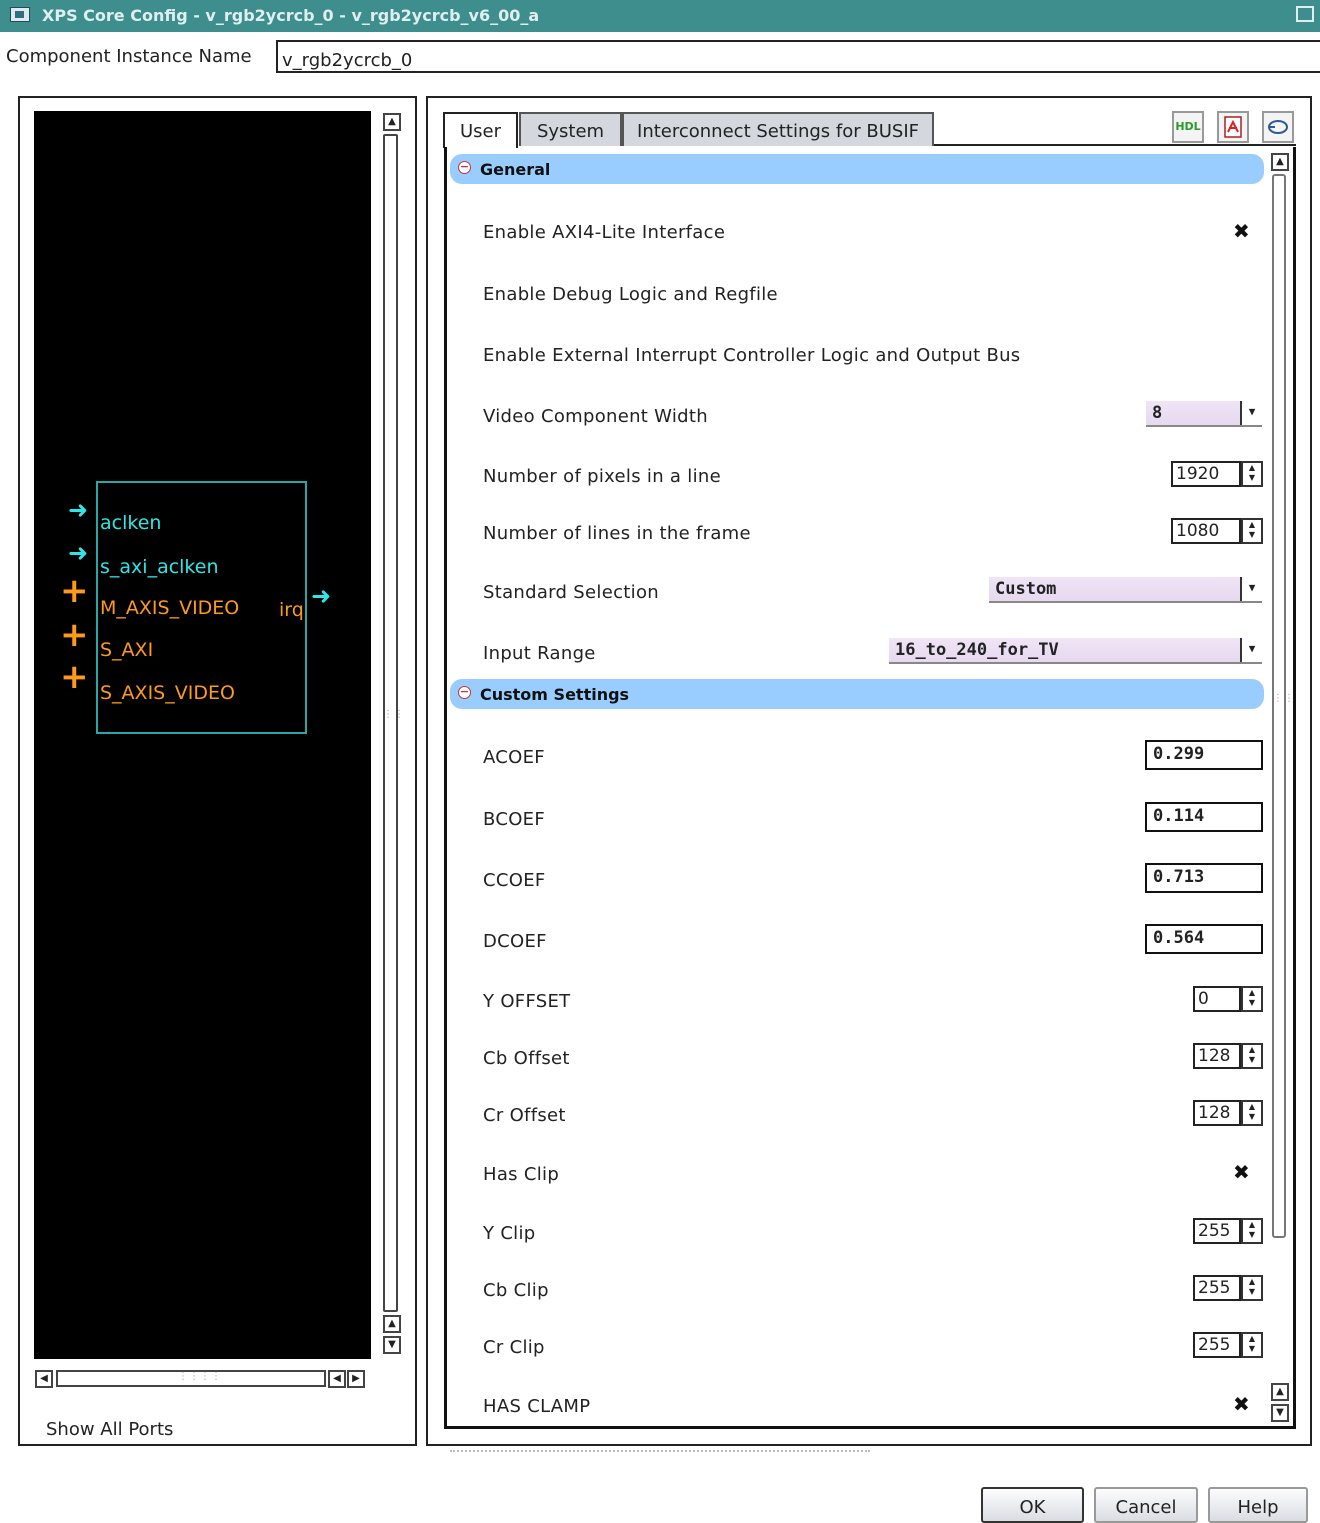 The width and height of the screenshot is (1320, 1523). I want to click on port-m-axis-video: M_AXIS_VIDEO, so click(169, 608).